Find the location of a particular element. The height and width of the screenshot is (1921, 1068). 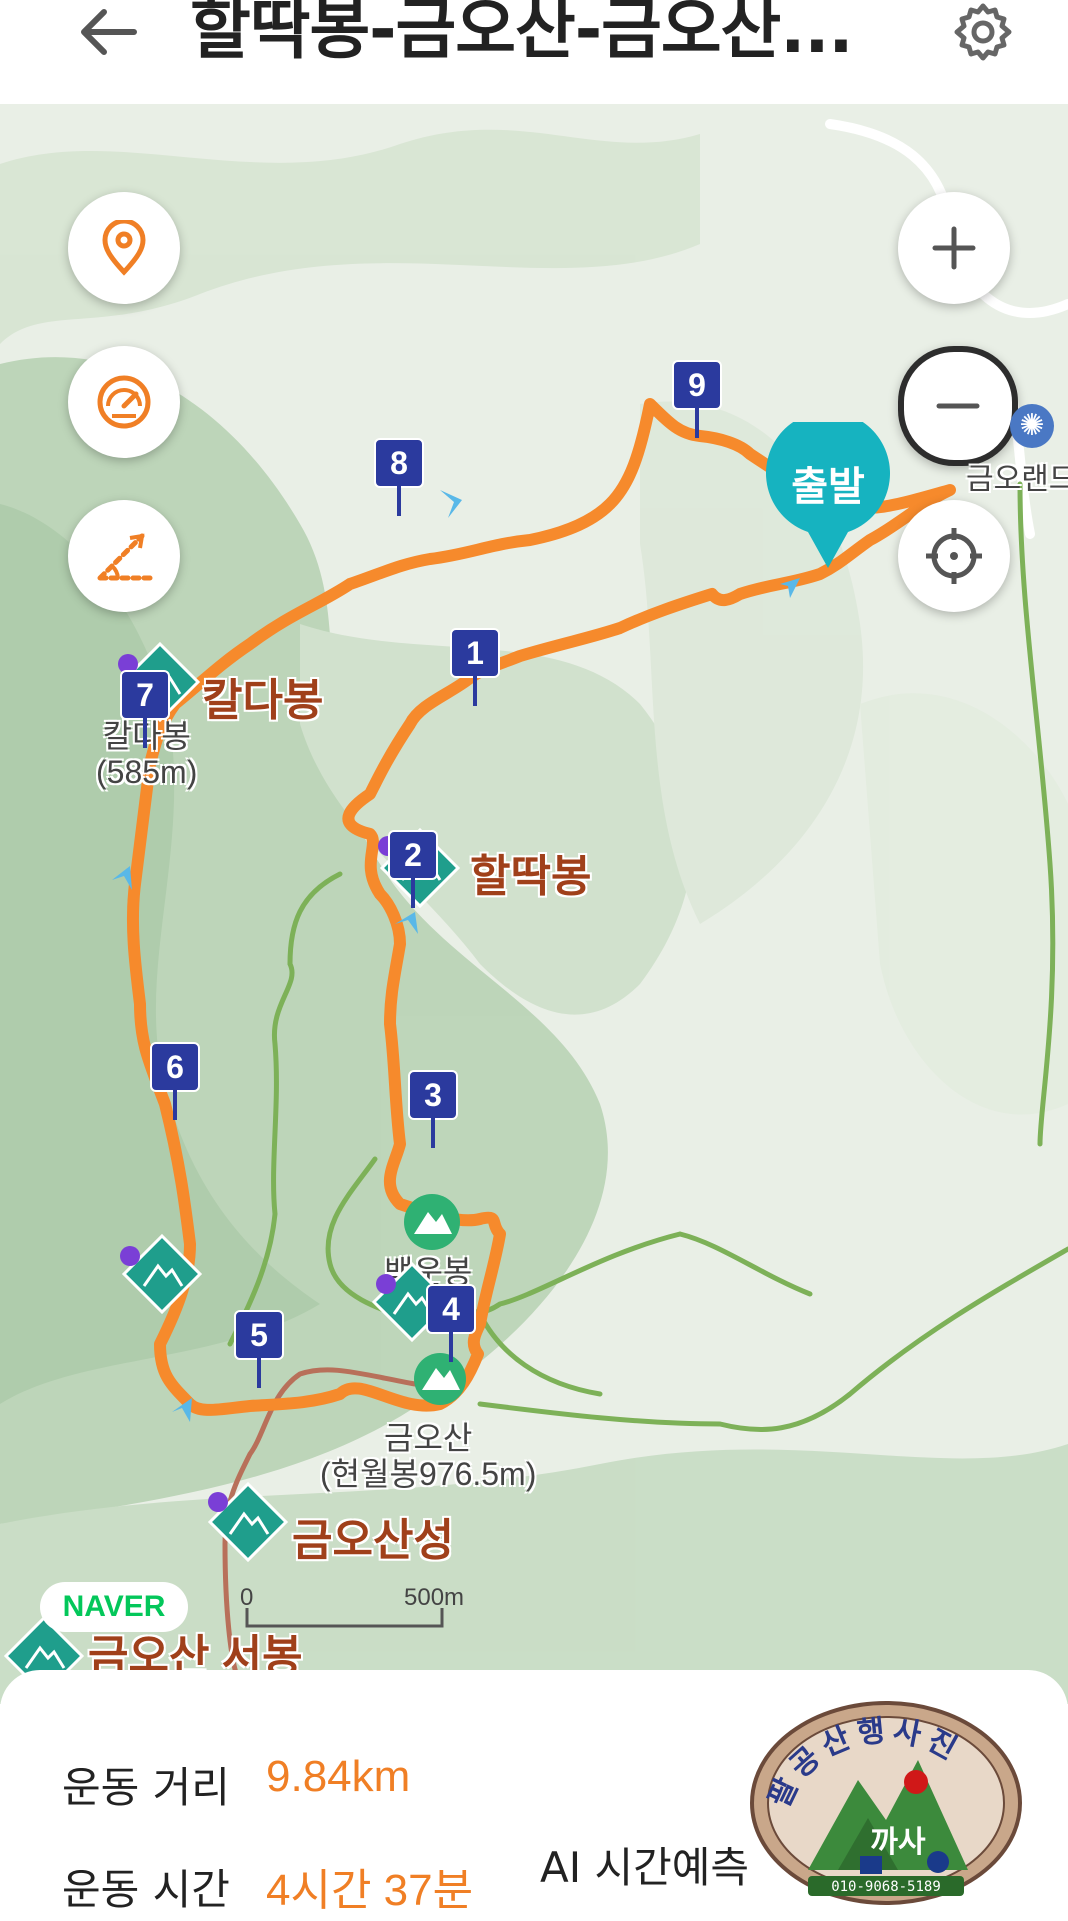

svg-text: 까사 is located at coordinates (898, 1842).